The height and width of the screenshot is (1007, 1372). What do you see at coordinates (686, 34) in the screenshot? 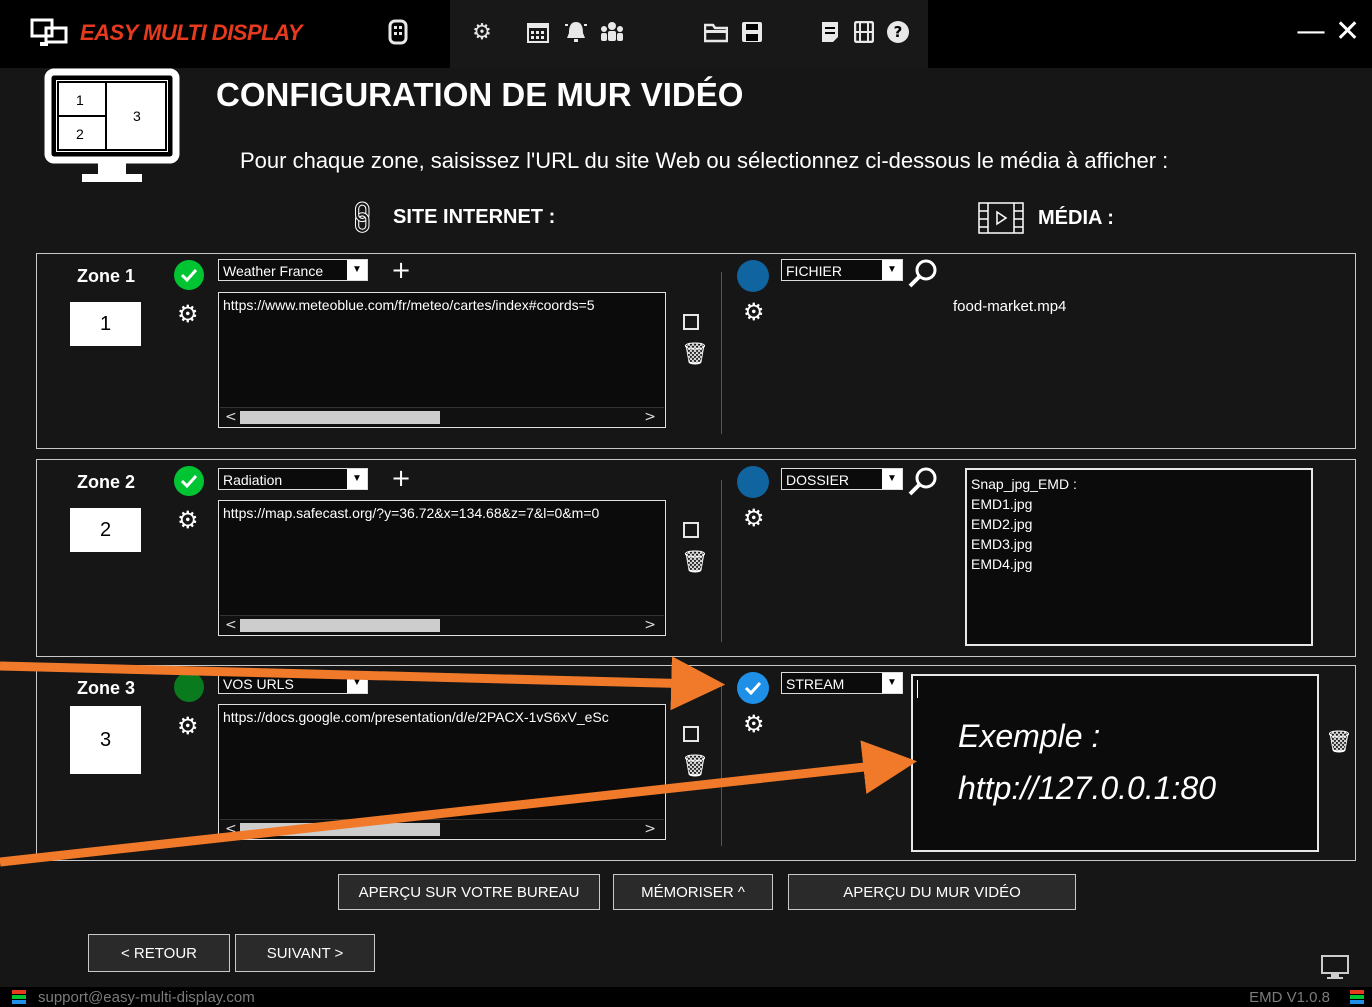
I see `title-bar: EASY MULTI DISPLAY ⚙ ? — ✕` at bounding box center [686, 34].